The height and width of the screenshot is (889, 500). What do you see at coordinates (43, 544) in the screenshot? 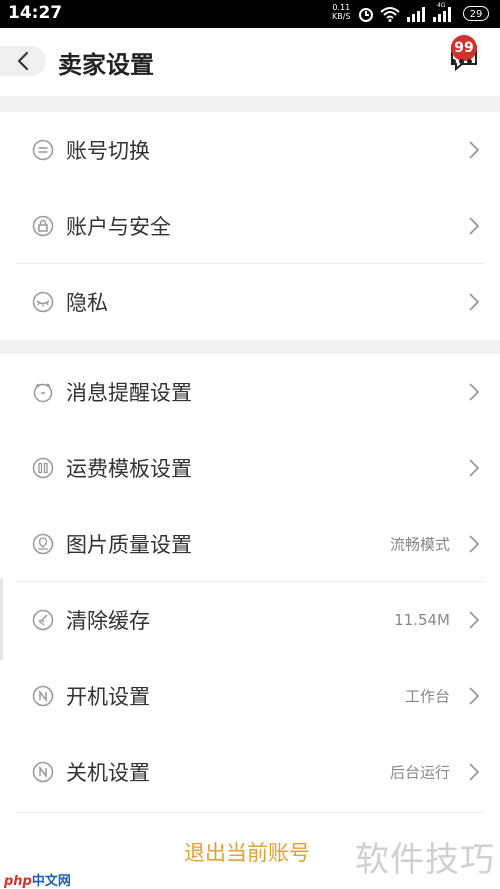
I see `image-quality-icon` at bounding box center [43, 544].